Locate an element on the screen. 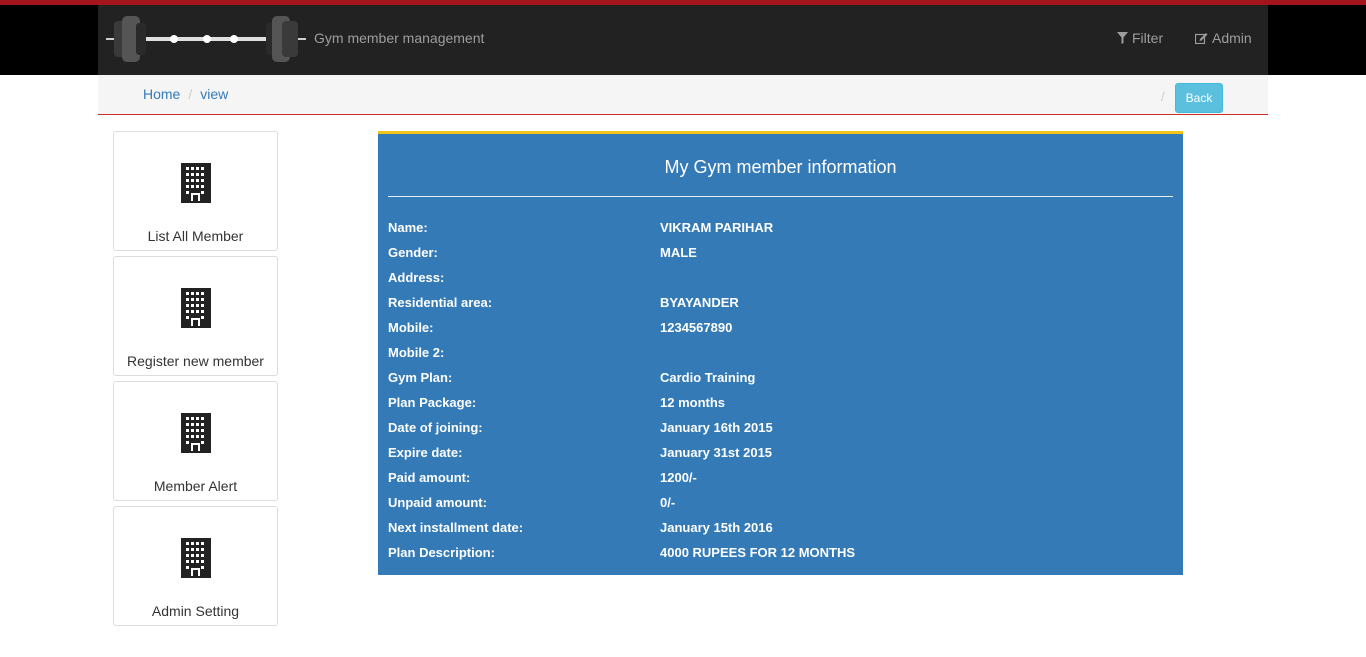 Image resolution: width=1366 pixels, height=657 pixels. info-label: Gender: is located at coordinates (413, 252).